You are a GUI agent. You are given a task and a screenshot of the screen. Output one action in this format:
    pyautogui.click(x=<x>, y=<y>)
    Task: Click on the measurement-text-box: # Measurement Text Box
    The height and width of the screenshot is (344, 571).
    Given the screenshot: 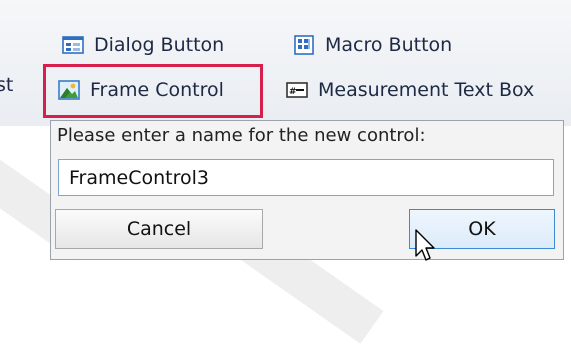 What is the action you would take?
    pyautogui.click(x=410, y=90)
    